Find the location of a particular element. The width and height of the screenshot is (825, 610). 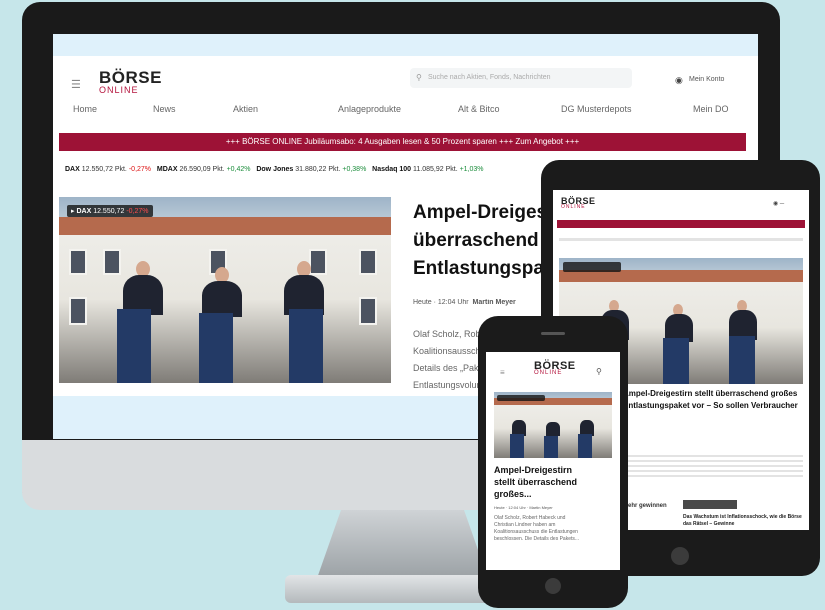

nav-news: News is located at coordinates (164, 109).